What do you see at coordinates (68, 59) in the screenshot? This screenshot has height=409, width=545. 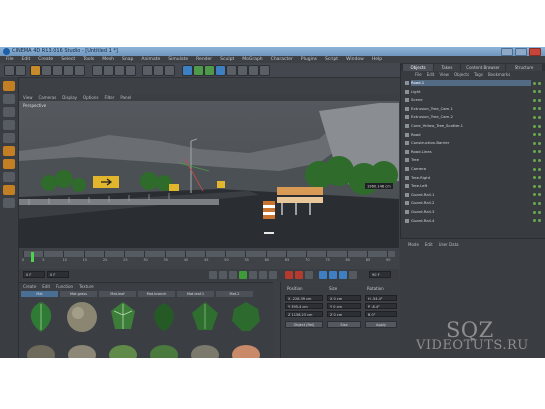 I see `menu-select: Select` at bounding box center [68, 59].